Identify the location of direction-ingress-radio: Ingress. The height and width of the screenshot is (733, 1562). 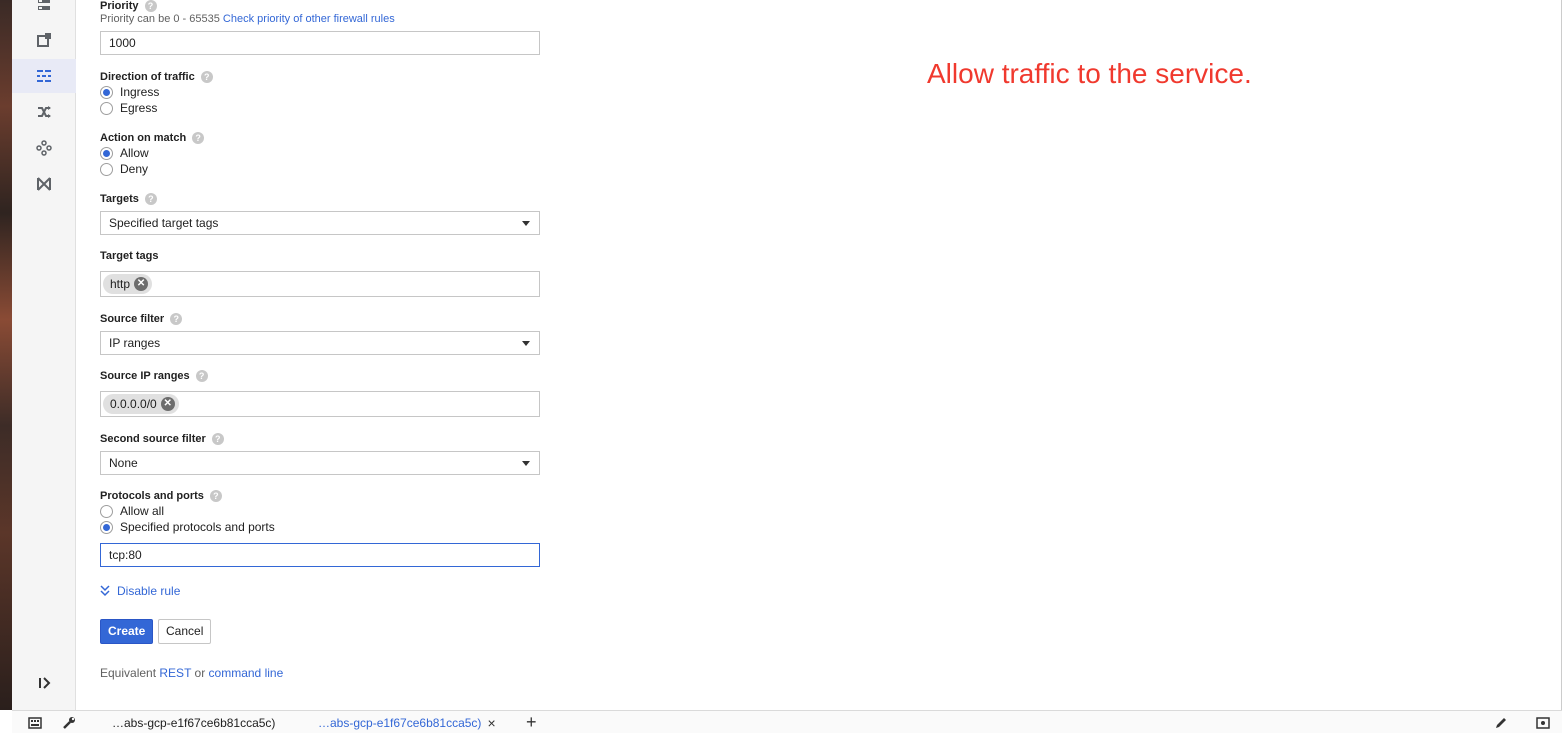
(129, 92).